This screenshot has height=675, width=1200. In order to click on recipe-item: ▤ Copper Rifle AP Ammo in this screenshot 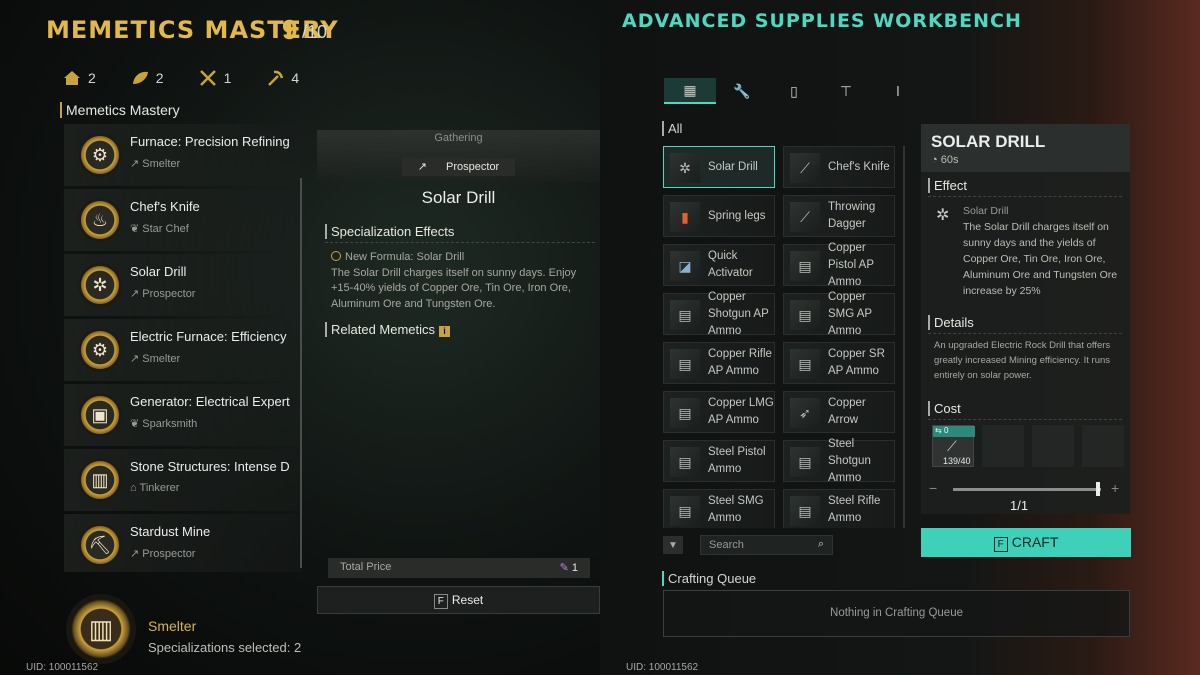, I will do `click(719, 363)`.